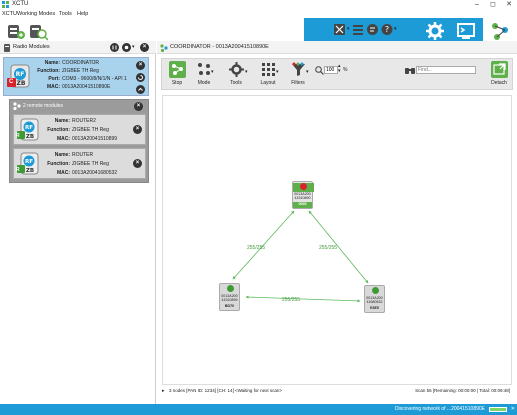 This screenshot has width=517, height=415. Describe the element at coordinates (229, 300) in the screenshot. I see `node-mac-low: 41510899` at that location.